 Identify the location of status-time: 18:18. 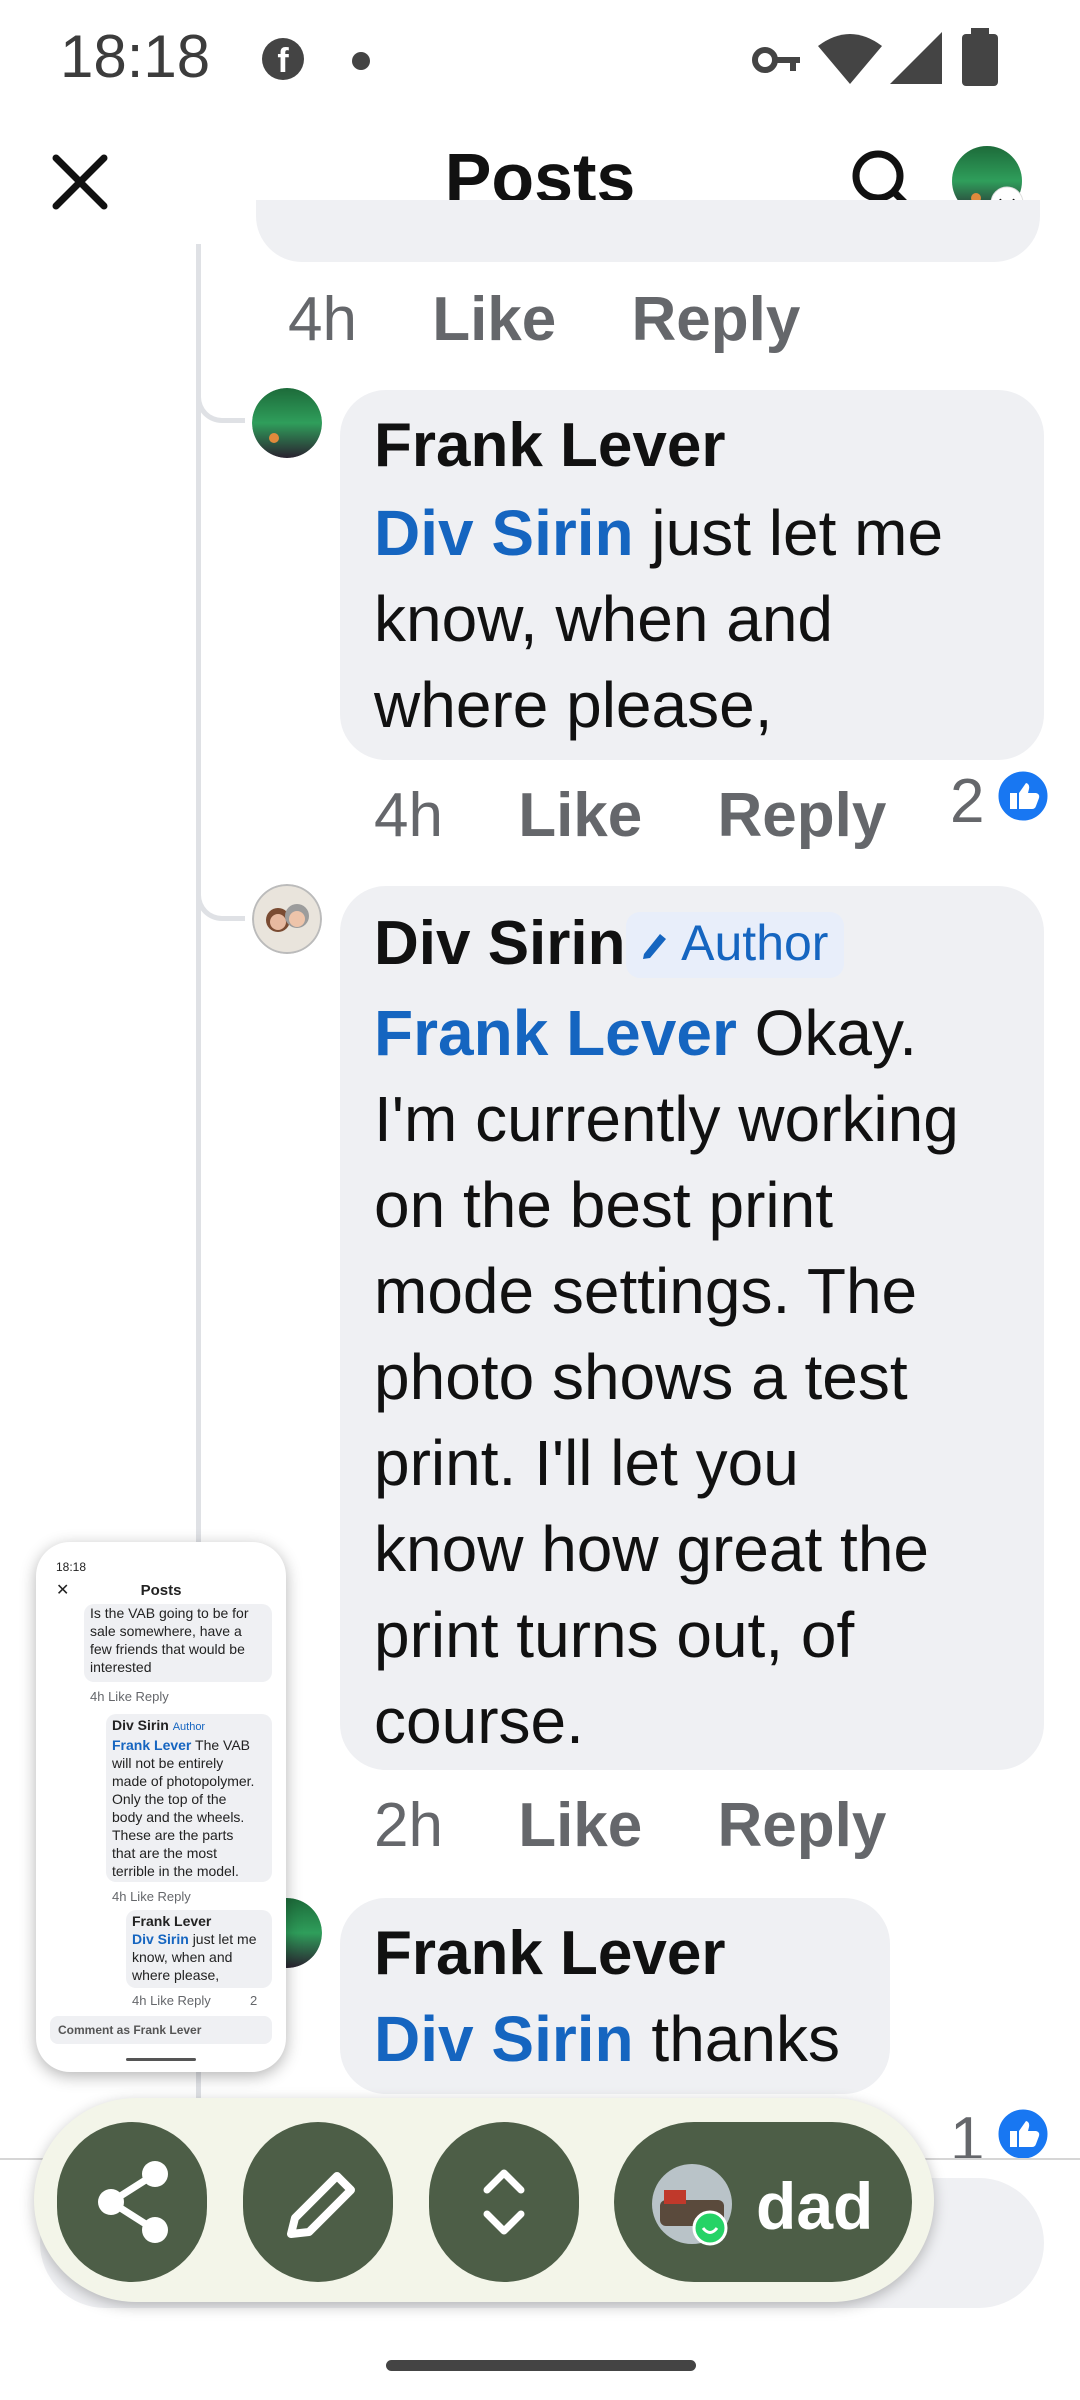
(135, 56).